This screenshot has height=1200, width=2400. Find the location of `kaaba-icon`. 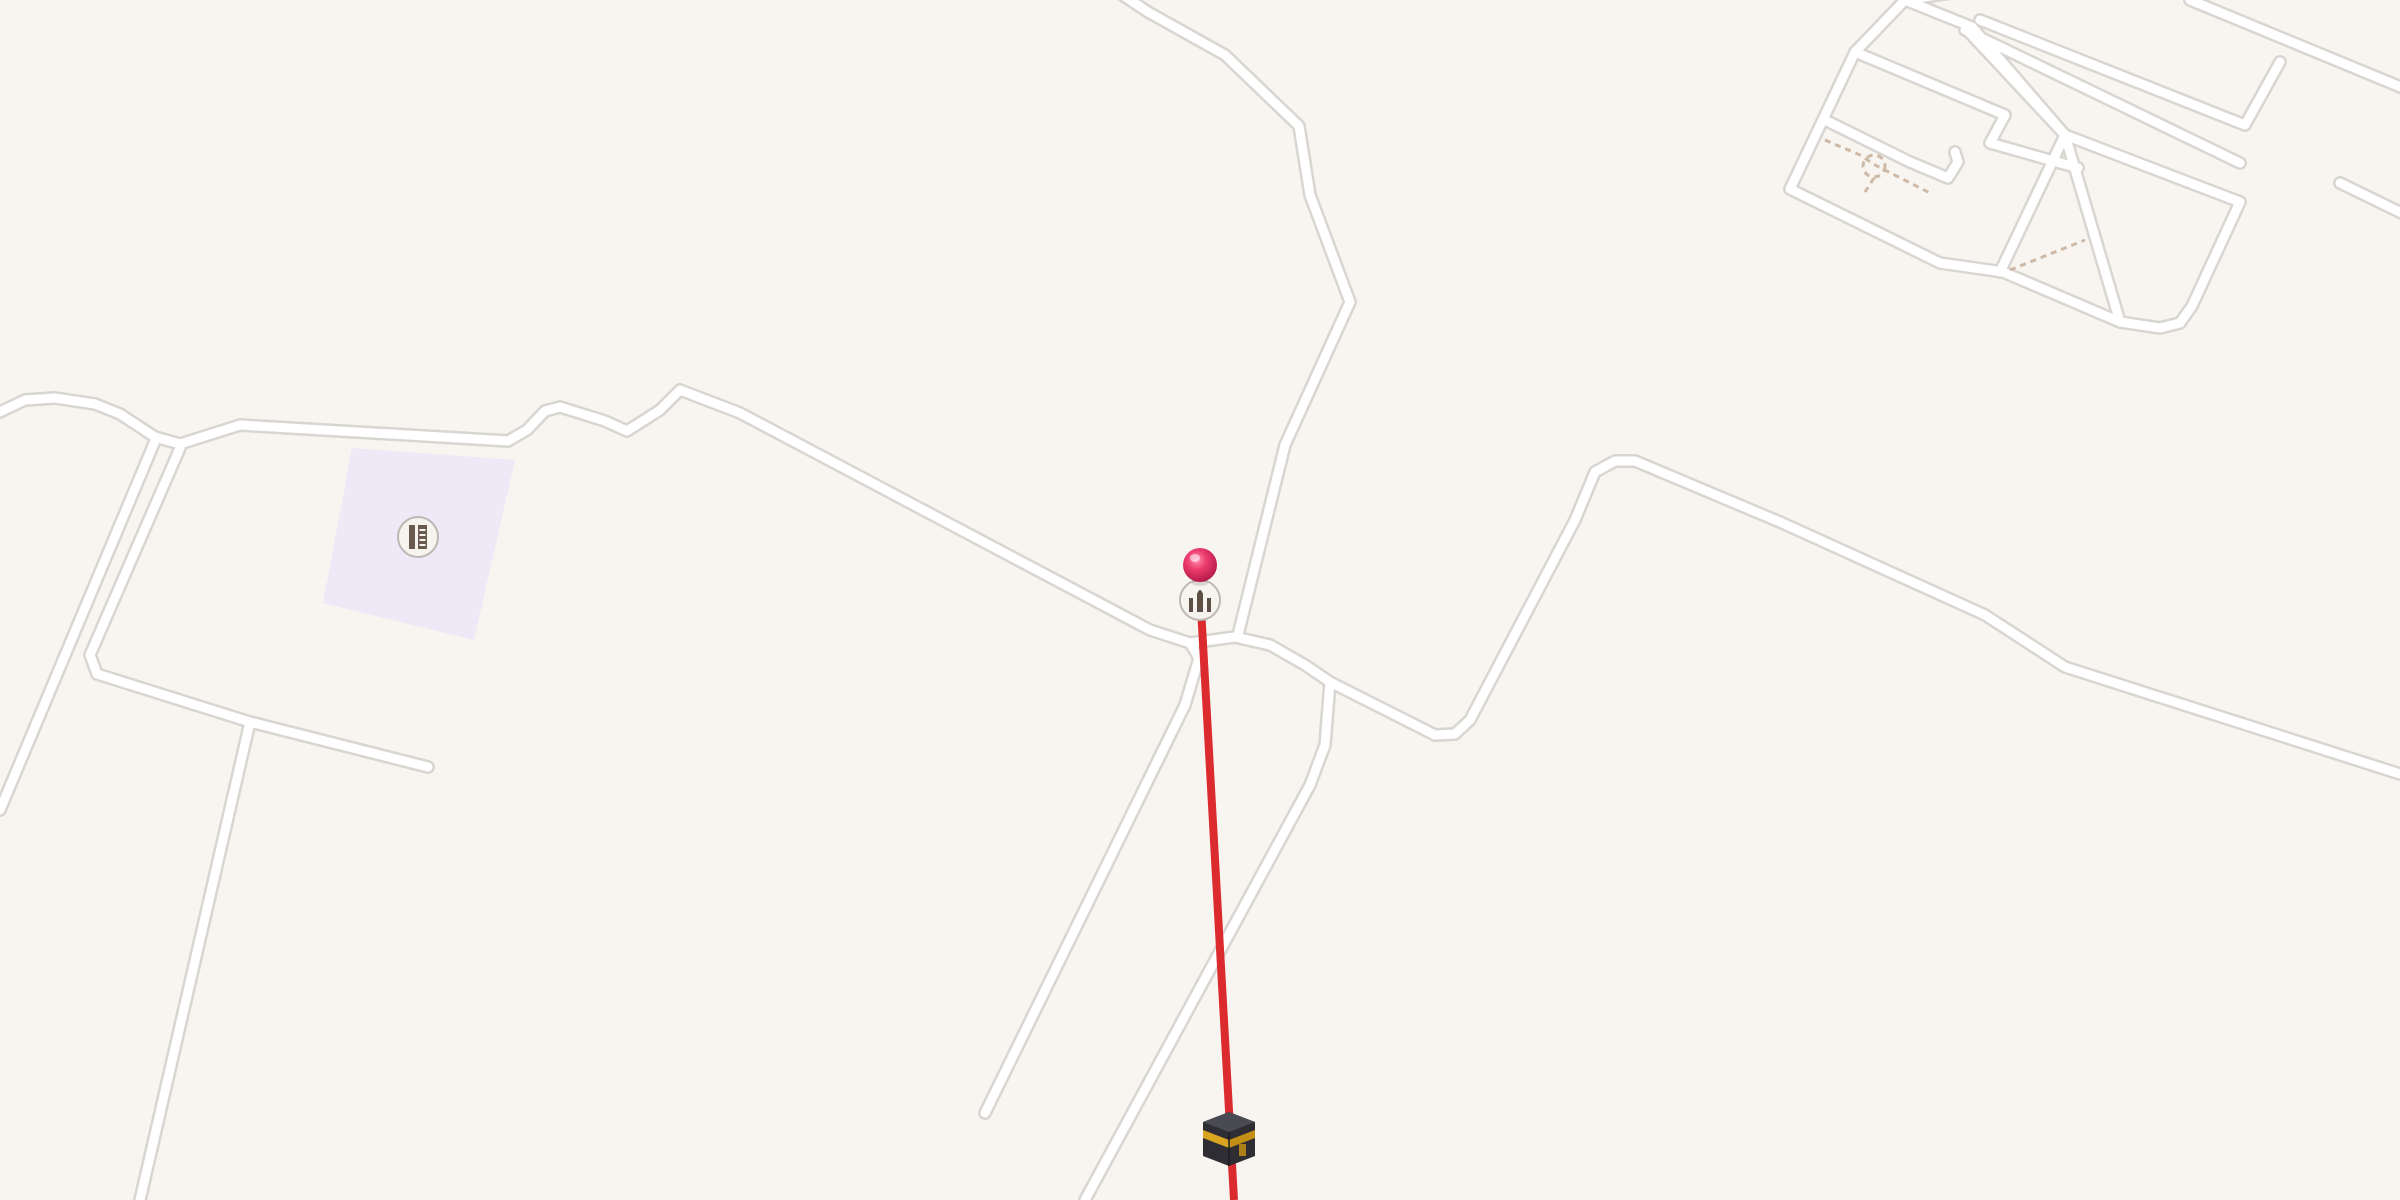

kaaba-icon is located at coordinates (1229, 1139).